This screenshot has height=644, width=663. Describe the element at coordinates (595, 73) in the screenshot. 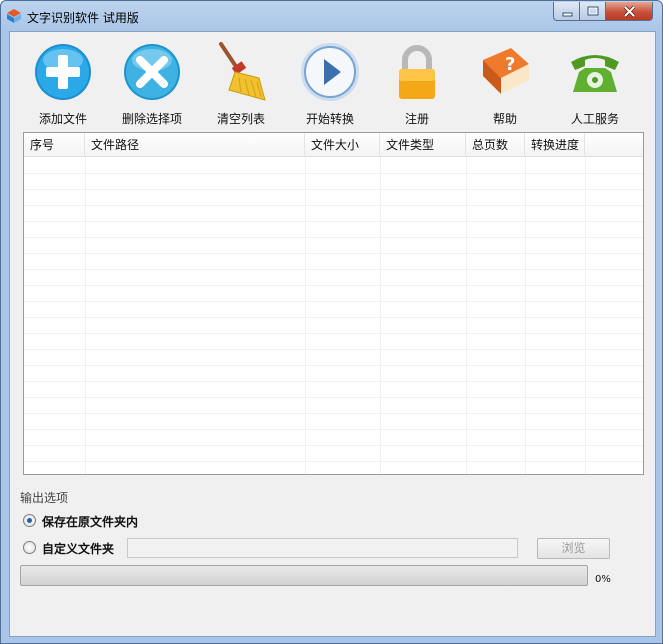

I see `telephone-icon` at that location.